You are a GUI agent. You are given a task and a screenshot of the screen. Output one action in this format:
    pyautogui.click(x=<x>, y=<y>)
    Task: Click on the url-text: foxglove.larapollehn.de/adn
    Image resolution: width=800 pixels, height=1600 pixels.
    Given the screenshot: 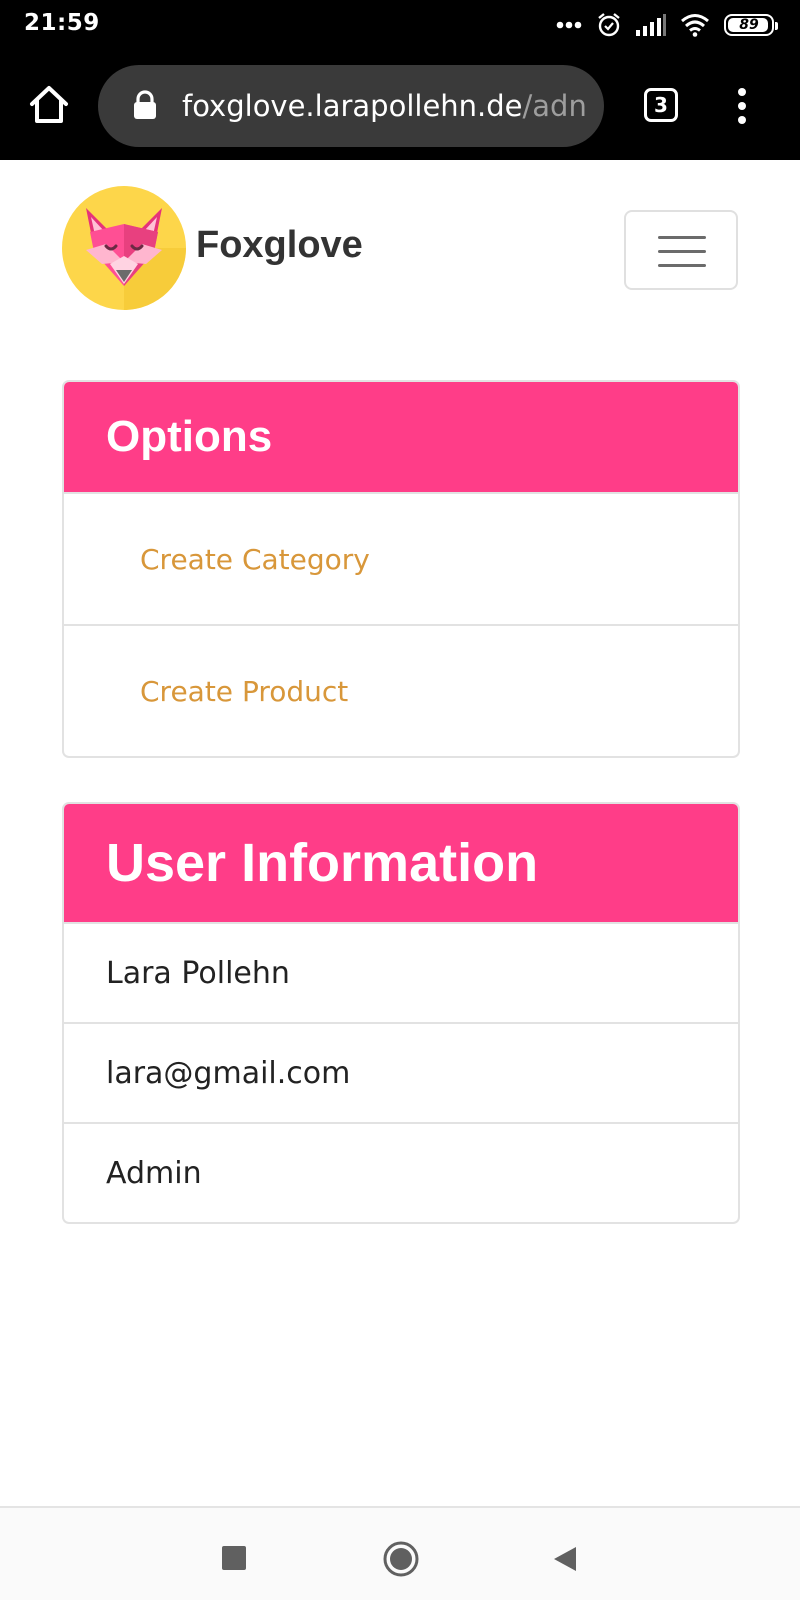 What is the action you would take?
    pyautogui.click(x=384, y=106)
    